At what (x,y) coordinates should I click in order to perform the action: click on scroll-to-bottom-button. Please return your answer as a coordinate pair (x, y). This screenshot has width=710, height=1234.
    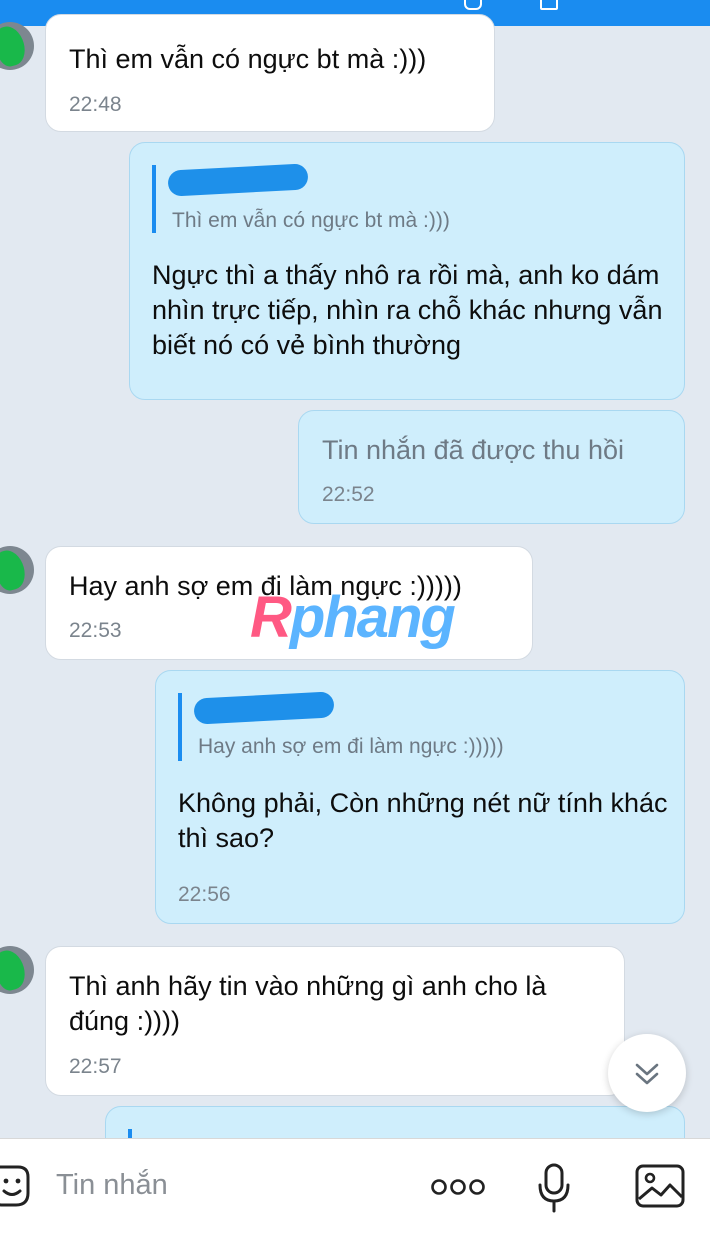
    Looking at the image, I should click on (647, 1073).